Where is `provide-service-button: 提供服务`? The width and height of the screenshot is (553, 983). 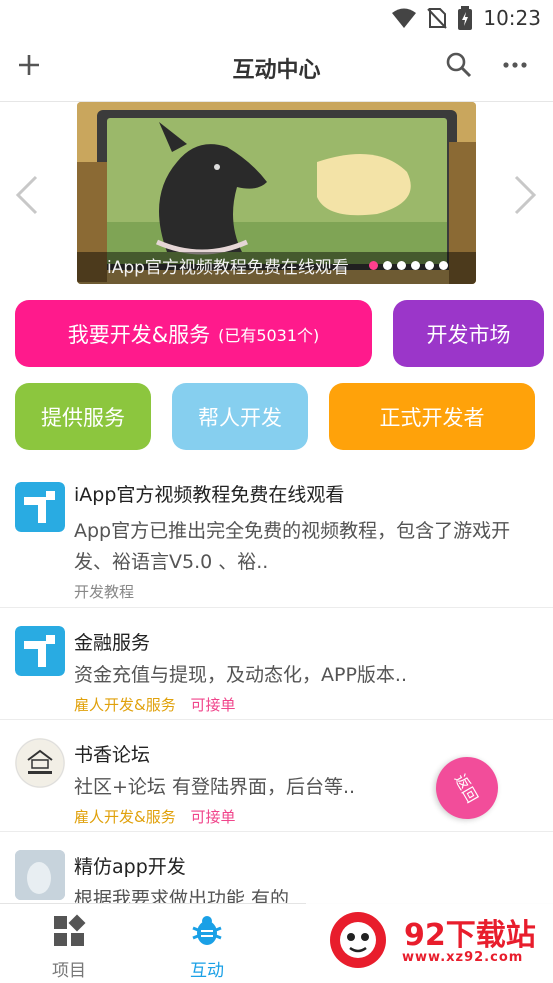
provide-service-button: 提供服务 is located at coordinates (83, 416).